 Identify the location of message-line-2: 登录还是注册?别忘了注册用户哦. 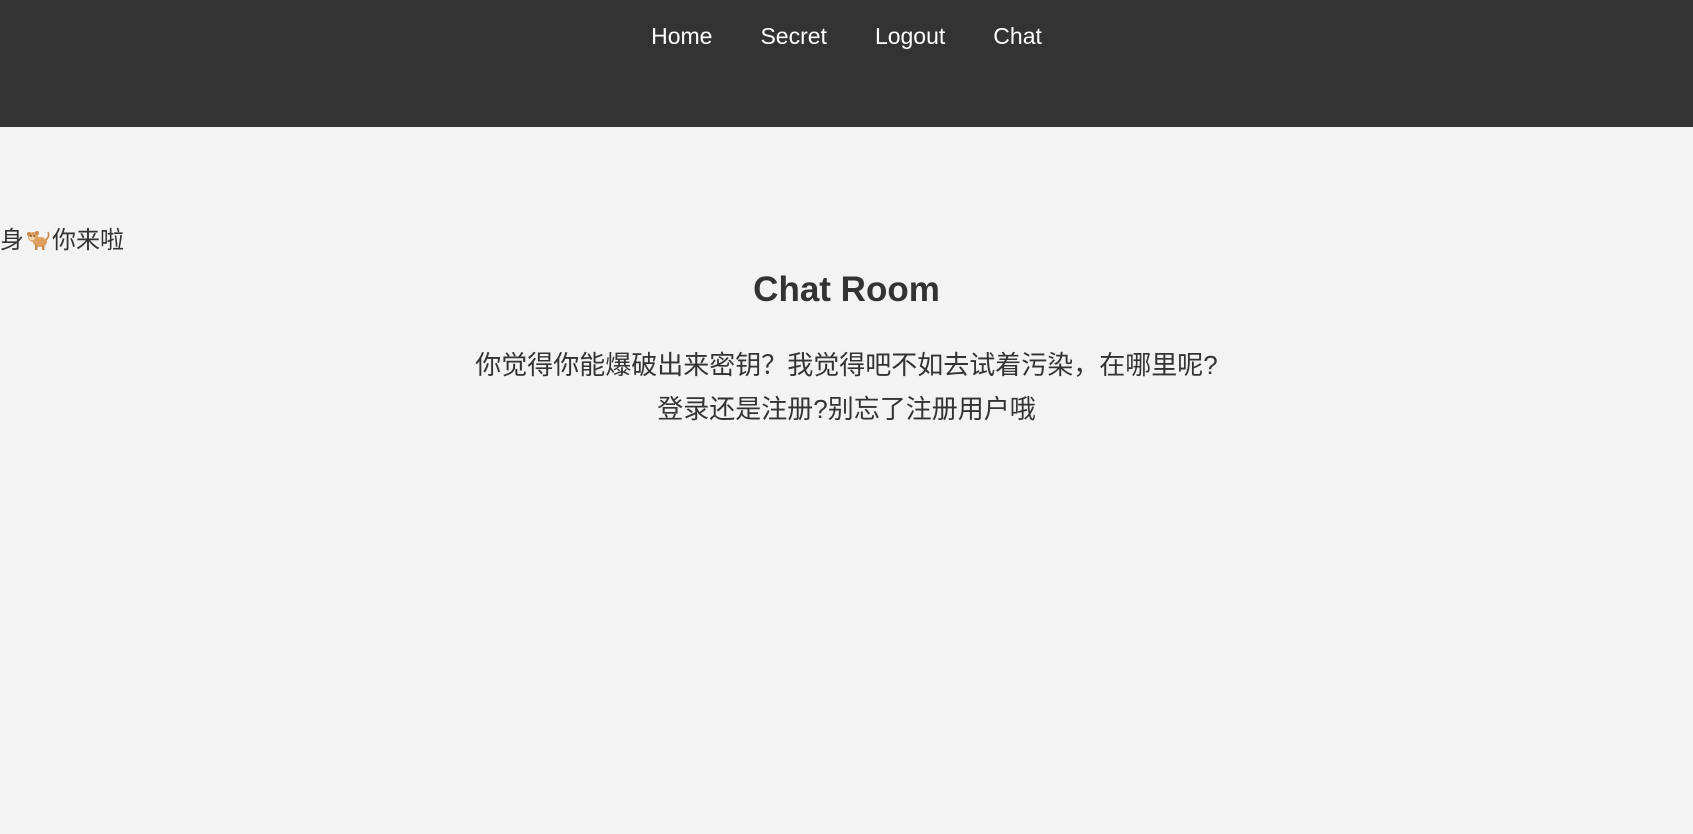
(846, 409).